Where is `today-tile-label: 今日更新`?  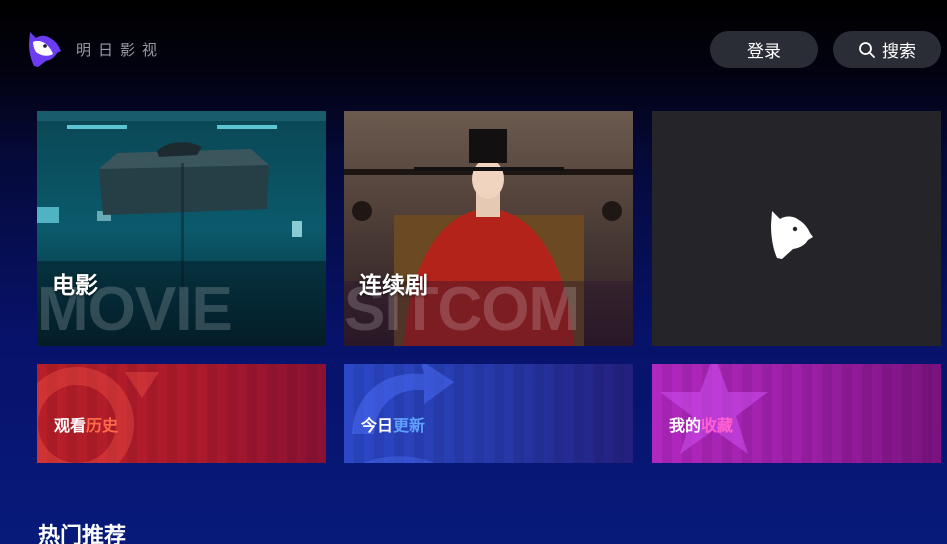
today-tile-label: 今日更新 is located at coordinates (393, 424).